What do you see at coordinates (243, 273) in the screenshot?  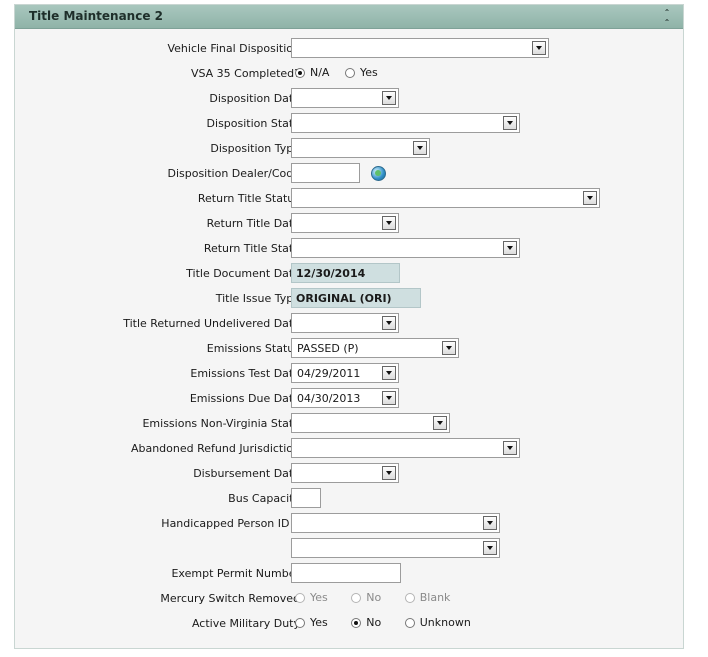 I see `label-title-document-date: Title Document Date` at bounding box center [243, 273].